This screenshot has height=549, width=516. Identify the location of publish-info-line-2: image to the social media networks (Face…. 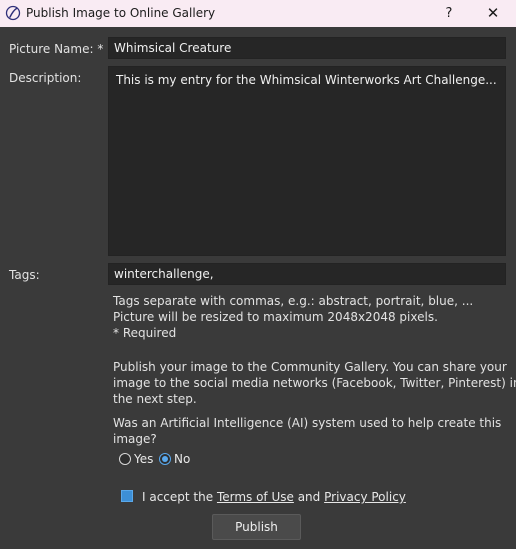
(314, 383).